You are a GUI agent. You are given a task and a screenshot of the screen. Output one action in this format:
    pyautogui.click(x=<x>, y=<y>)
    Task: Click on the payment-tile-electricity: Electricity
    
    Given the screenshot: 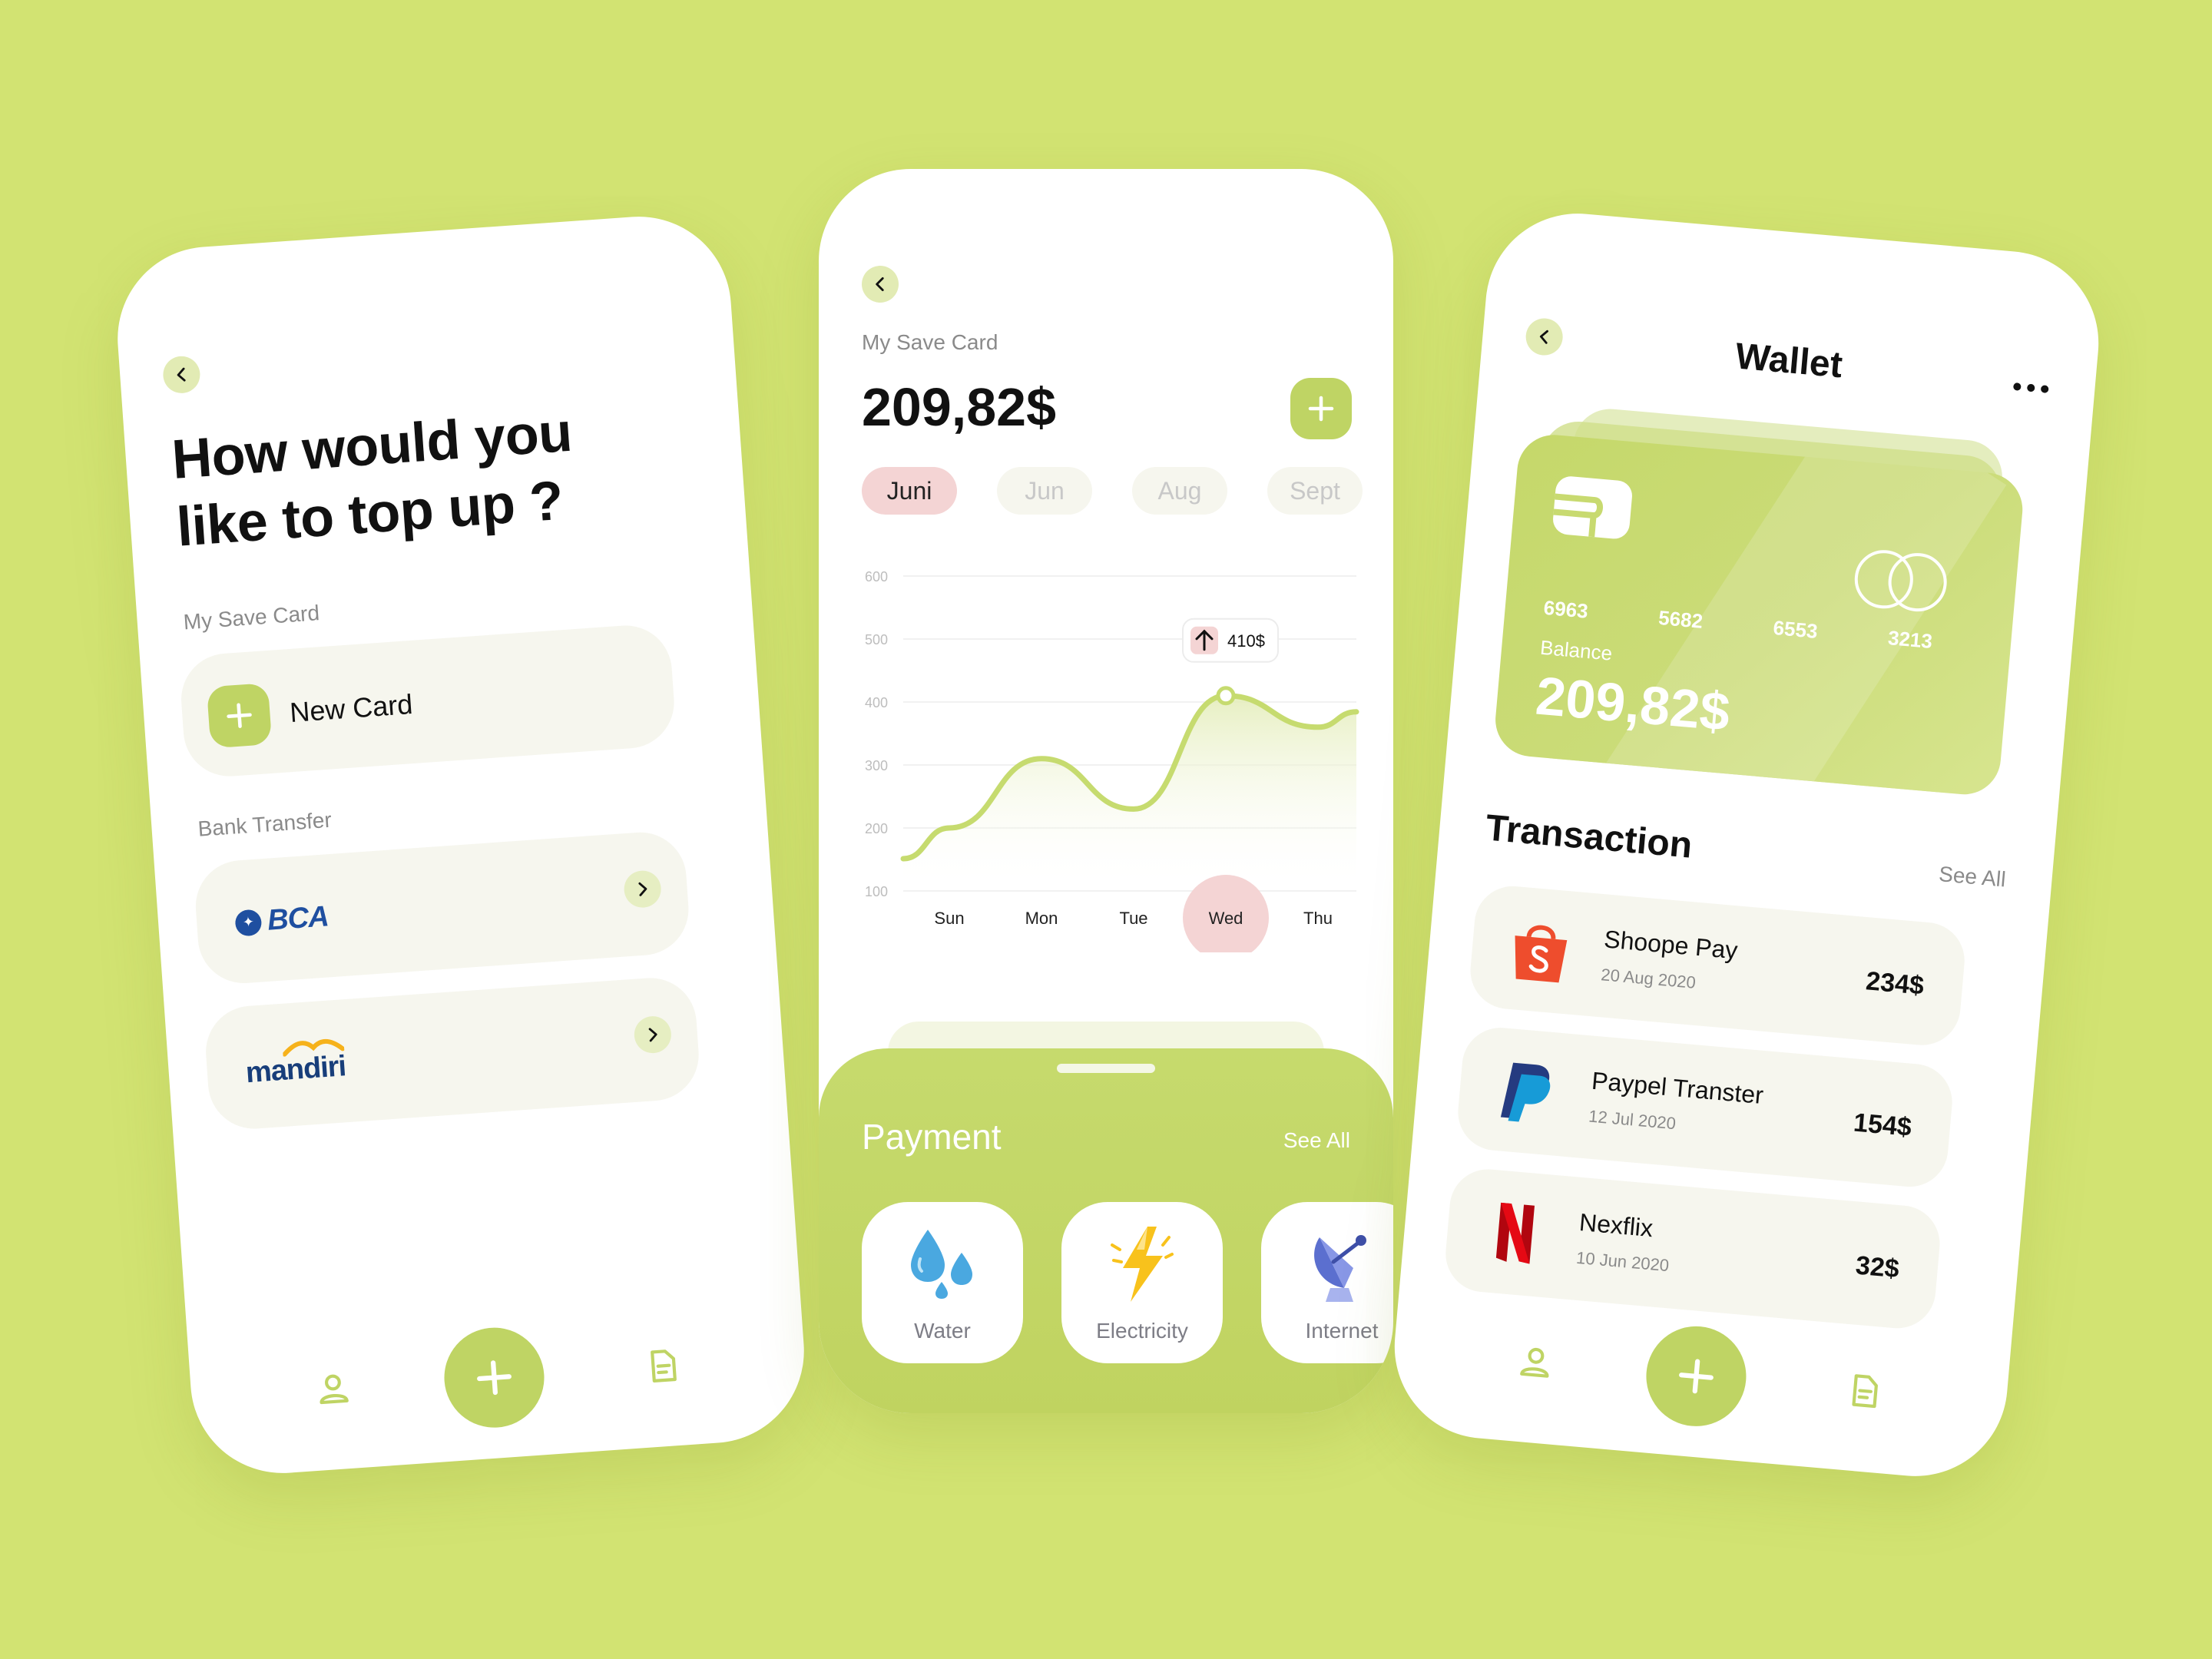 What is the action you would take?
    pyautogui.click(x=1142, y=1283)
    